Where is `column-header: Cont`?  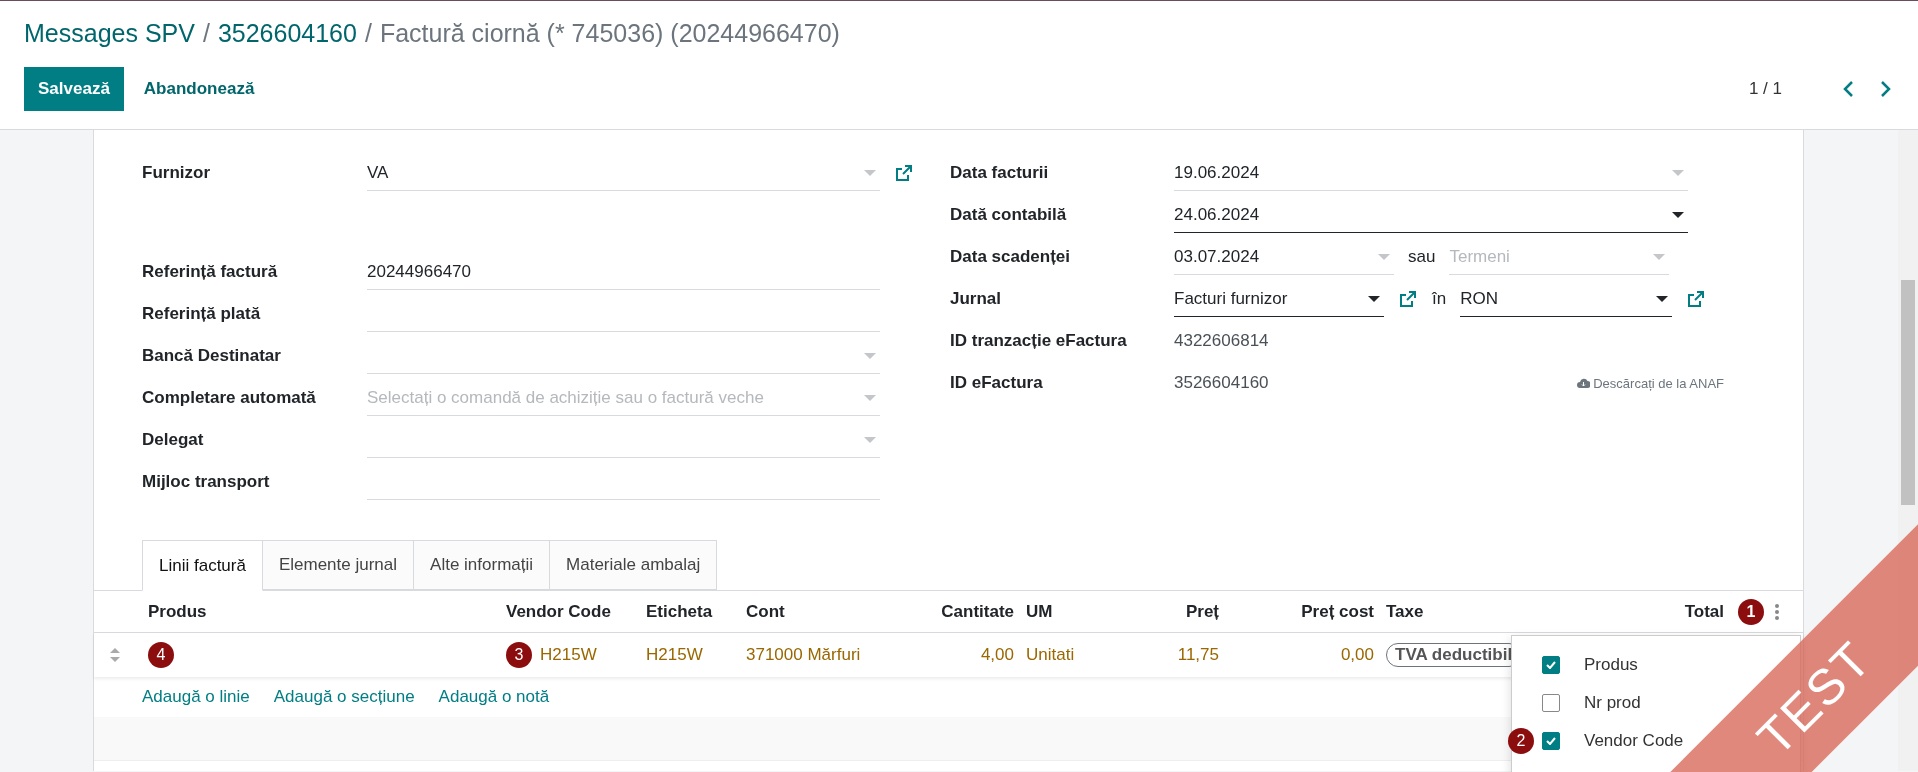 column-header: Cont is located at coordinates (820, 611).